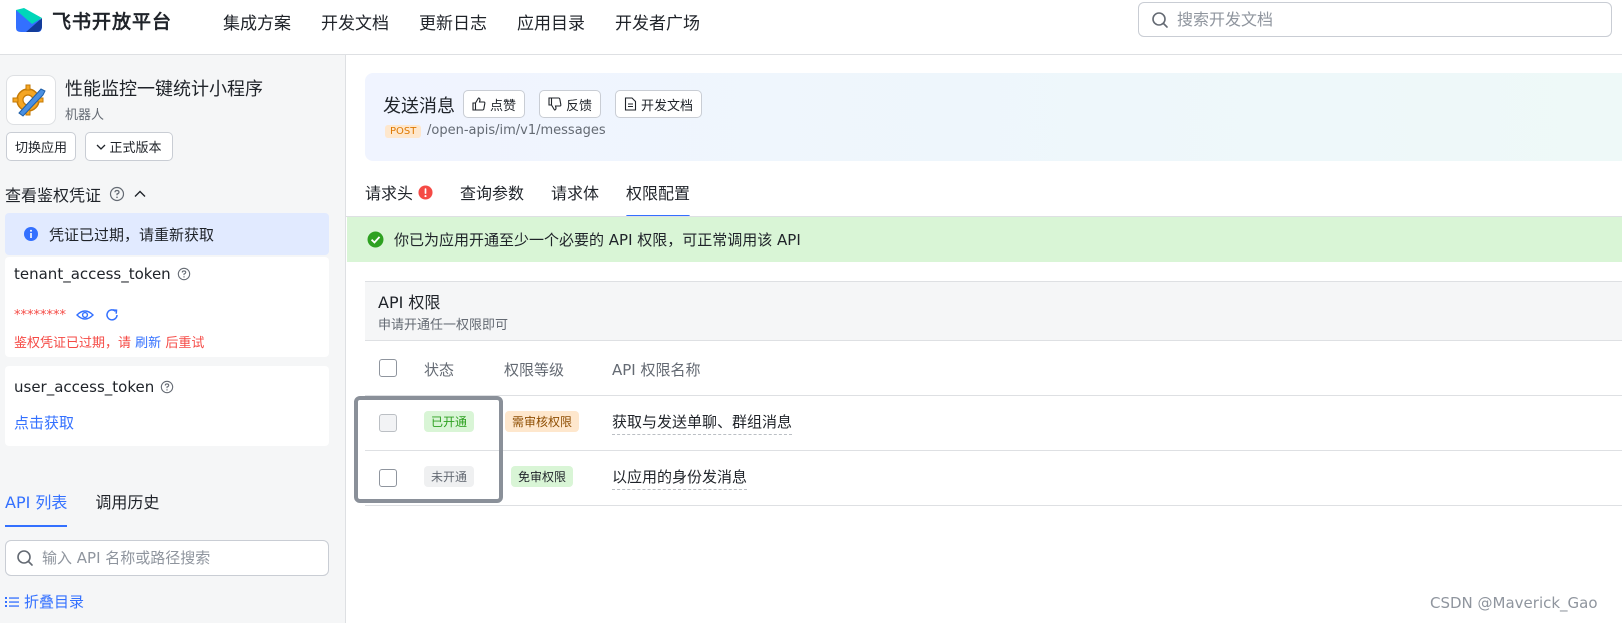 Image resolution: width=1622 pixels, height=623 pixels. Describe the element at coordinates (44, 422) in the screenshot. I see `get-user-token-link: 点击获取` at that location.